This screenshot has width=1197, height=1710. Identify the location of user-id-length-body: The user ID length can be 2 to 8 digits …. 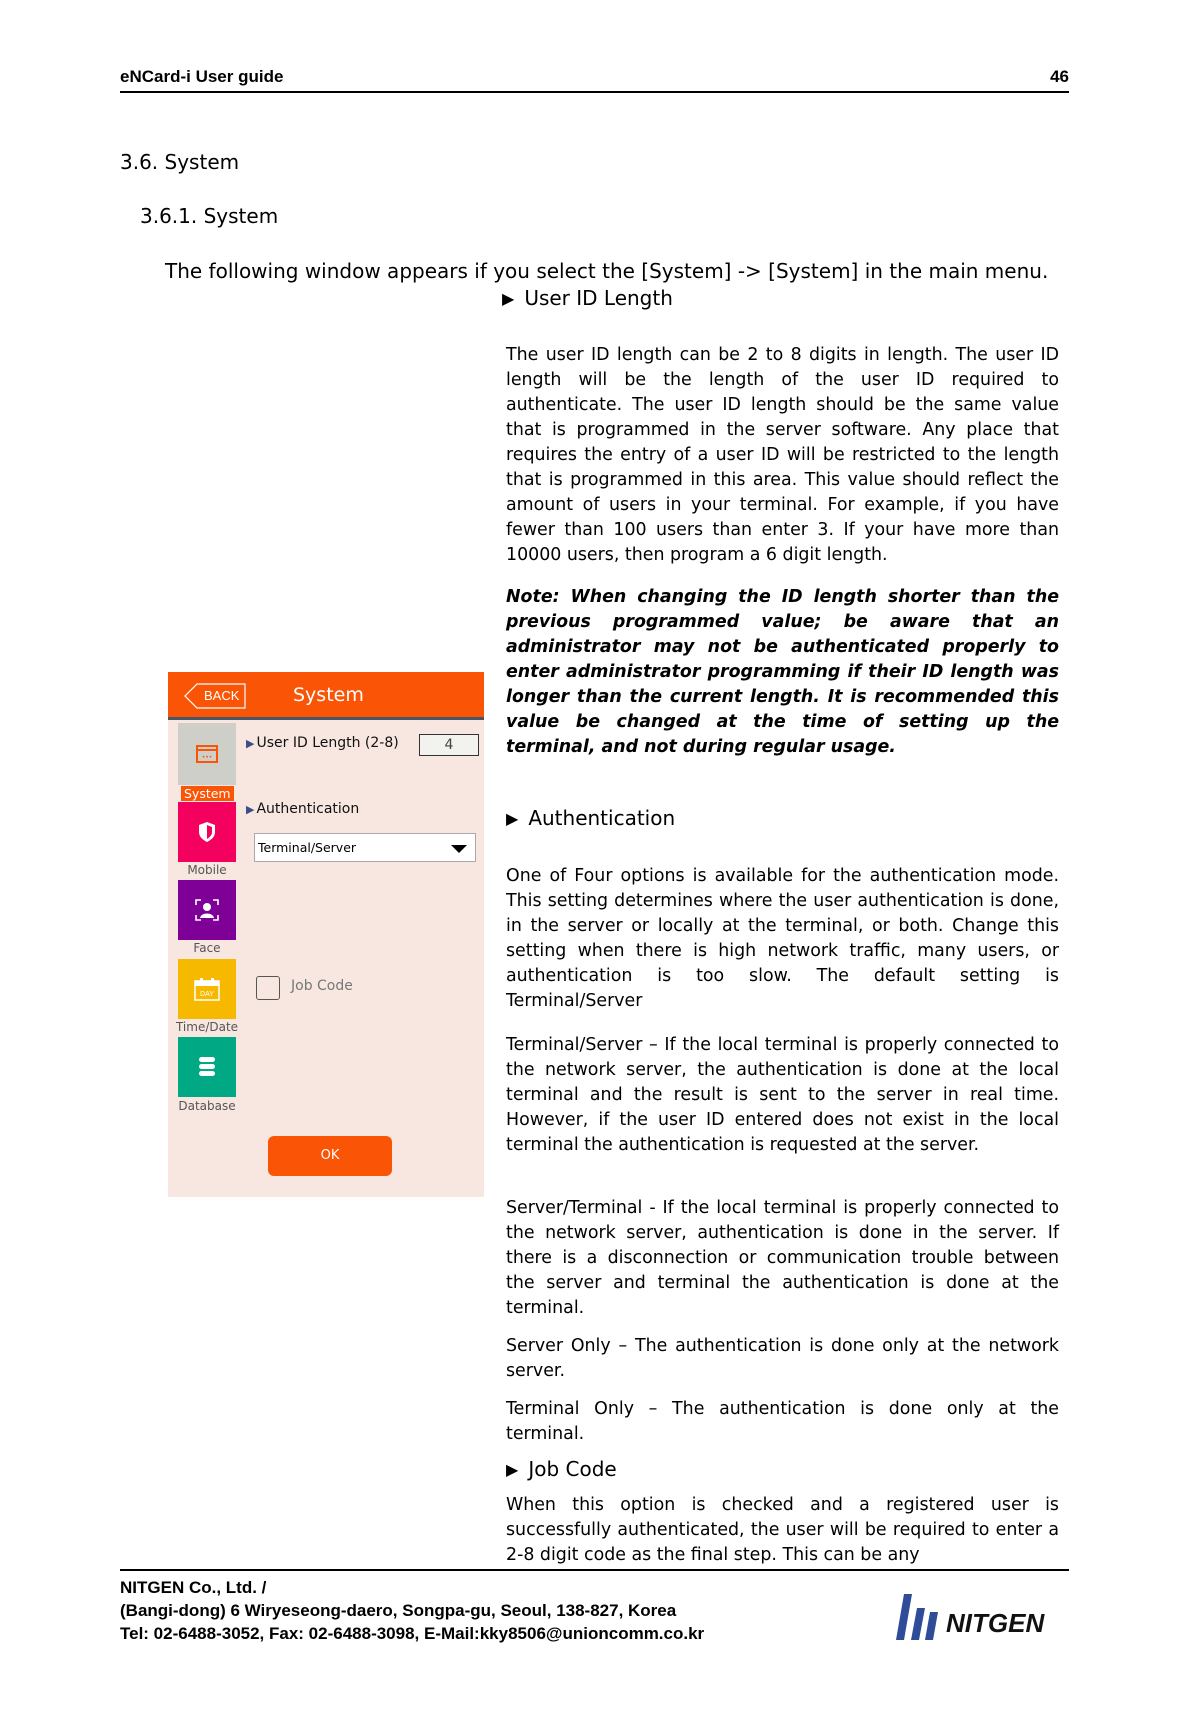
(782, 455).